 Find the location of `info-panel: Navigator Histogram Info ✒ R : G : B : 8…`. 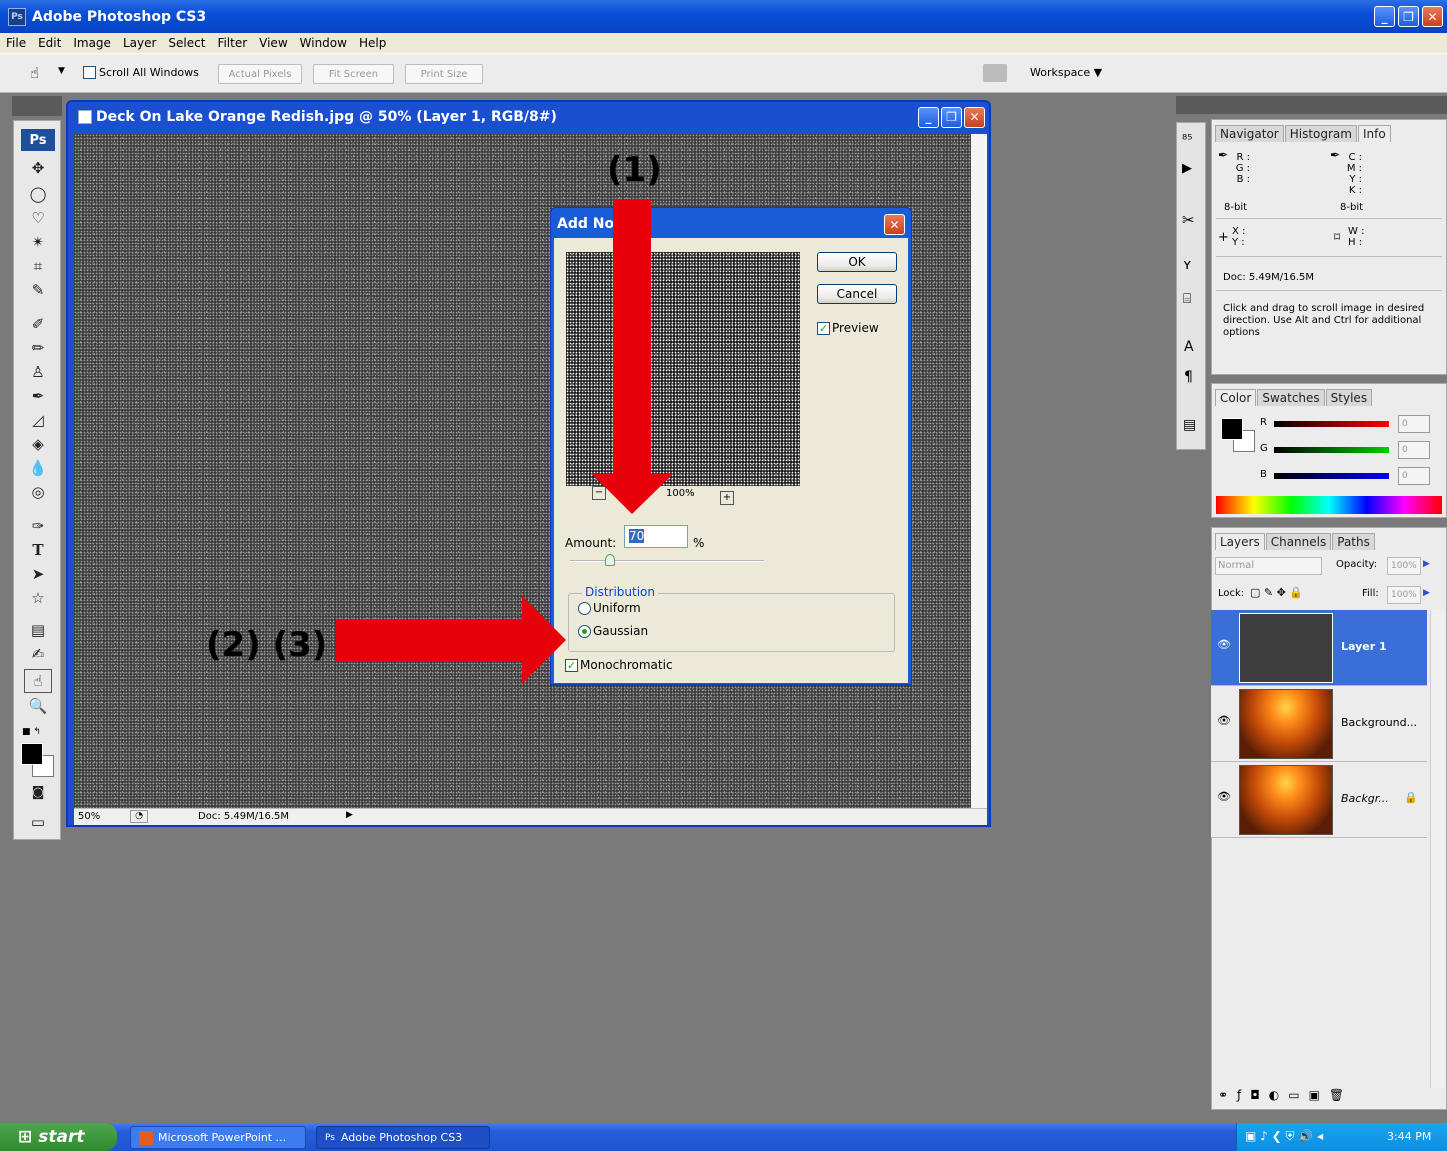

info-panel: Navigator Histogram Info ✒ R : G : B : 8… is located at coordinates (1329, 247).